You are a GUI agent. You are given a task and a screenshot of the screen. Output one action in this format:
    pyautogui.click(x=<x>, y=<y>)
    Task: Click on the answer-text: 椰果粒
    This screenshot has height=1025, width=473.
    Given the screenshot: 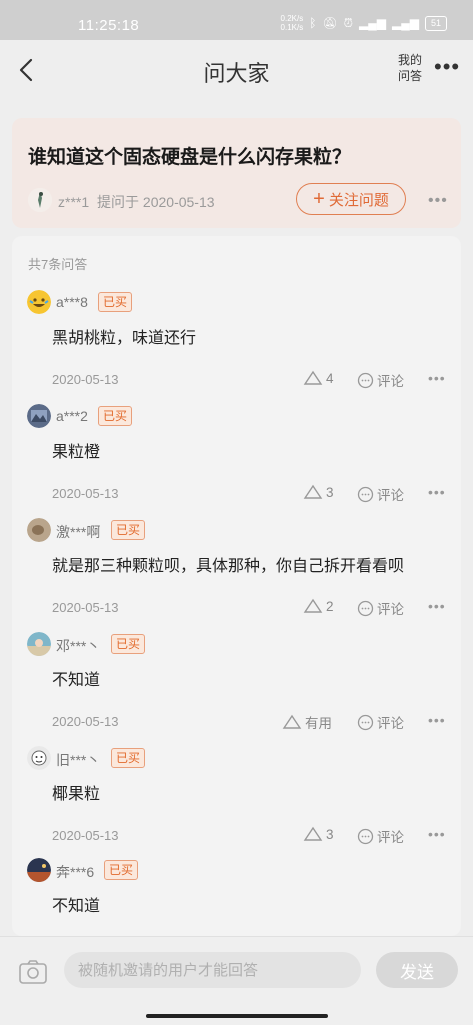 What is the action you would take?
    pyautogui.click(x=76, y=794)
    